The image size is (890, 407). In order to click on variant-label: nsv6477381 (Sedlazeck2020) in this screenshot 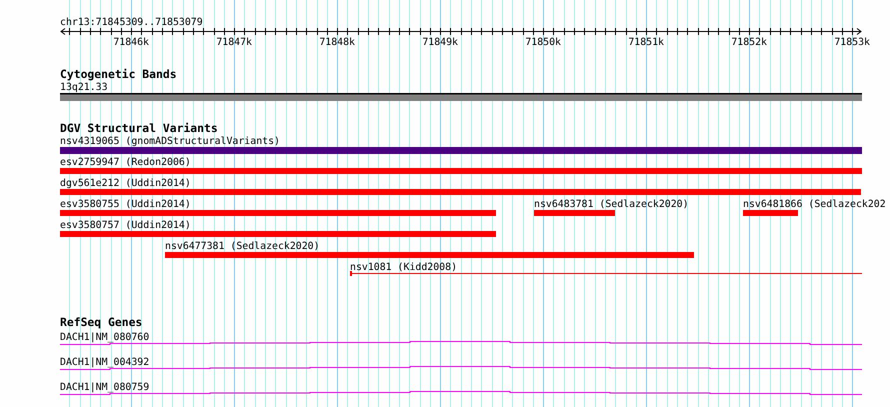, I will do `click(242, 246)`.